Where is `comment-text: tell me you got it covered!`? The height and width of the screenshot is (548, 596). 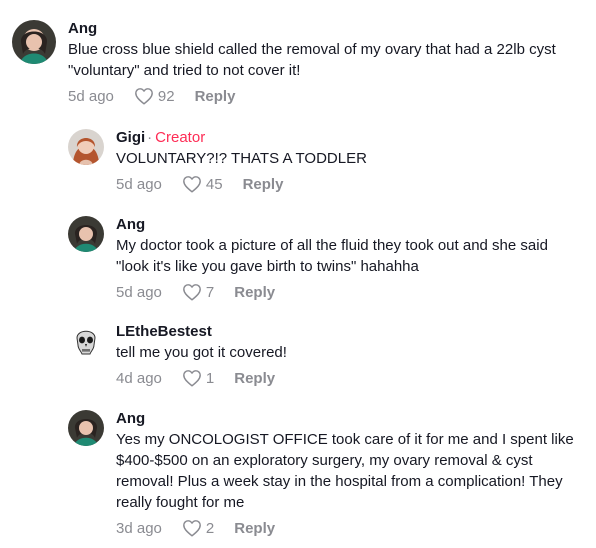 comment-text: tell me you got it covered! is located at coordinates (201, 352).